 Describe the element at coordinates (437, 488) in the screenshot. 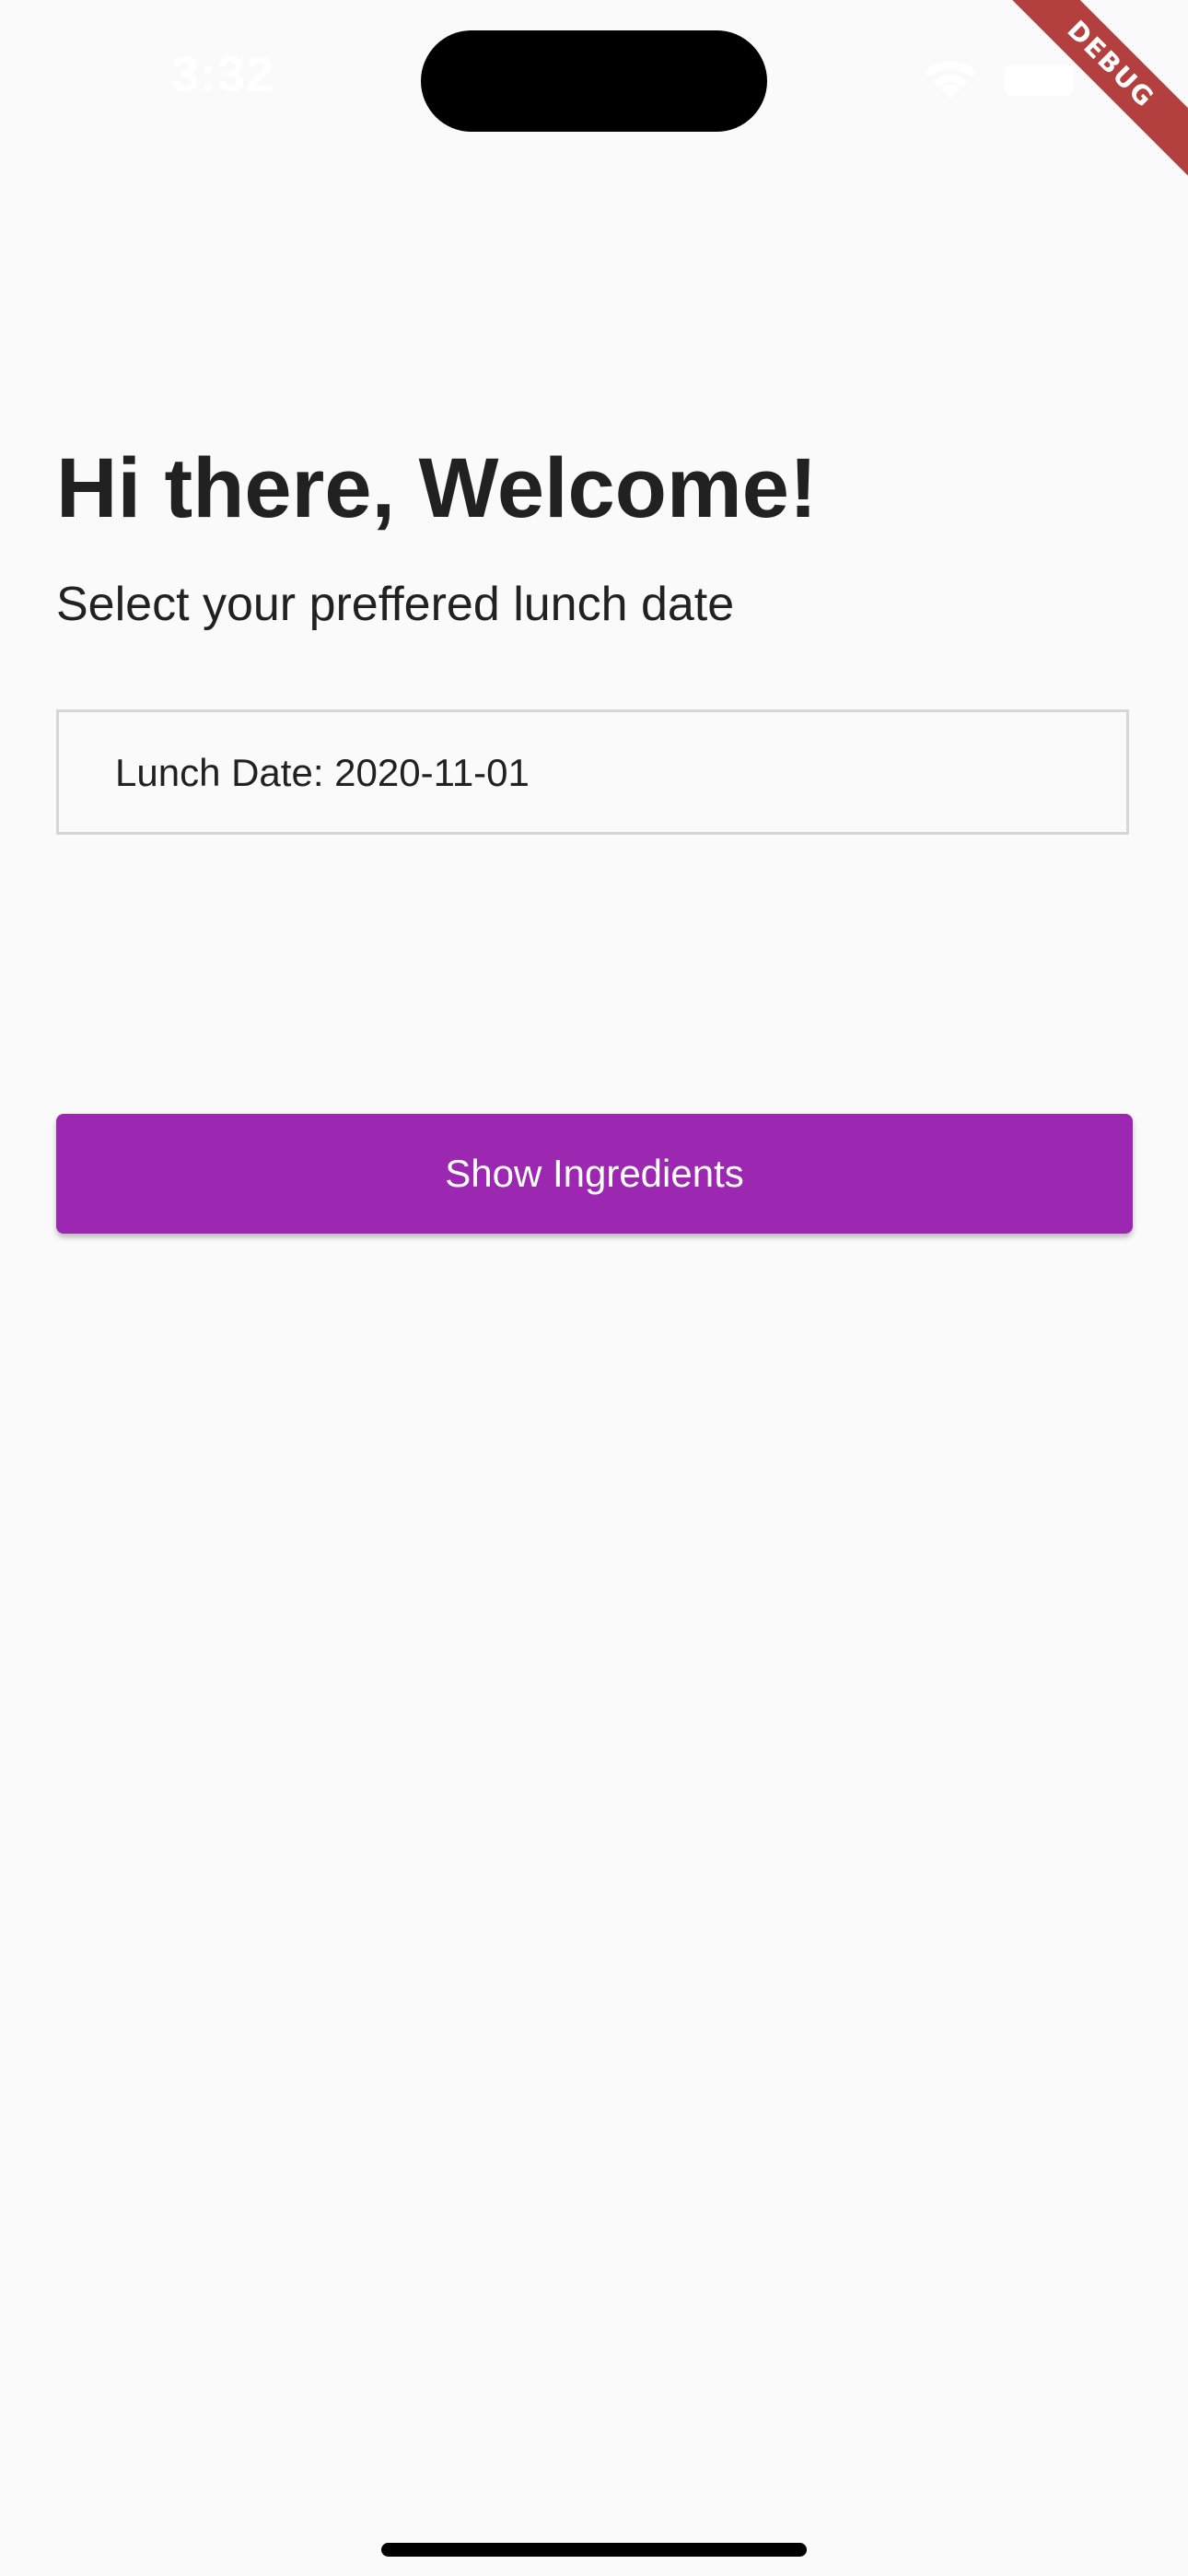

I see `page-title: Hi there, Welcome!` at that location.